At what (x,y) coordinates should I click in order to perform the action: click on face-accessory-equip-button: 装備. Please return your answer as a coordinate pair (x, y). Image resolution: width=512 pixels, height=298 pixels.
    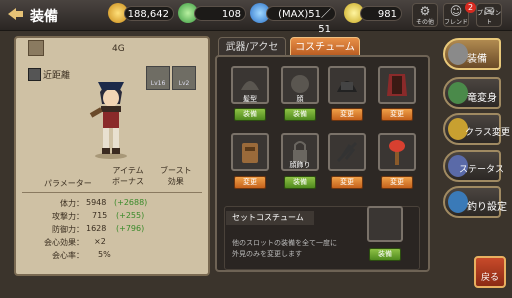
    Looking at the image, I should click on (300, 182).